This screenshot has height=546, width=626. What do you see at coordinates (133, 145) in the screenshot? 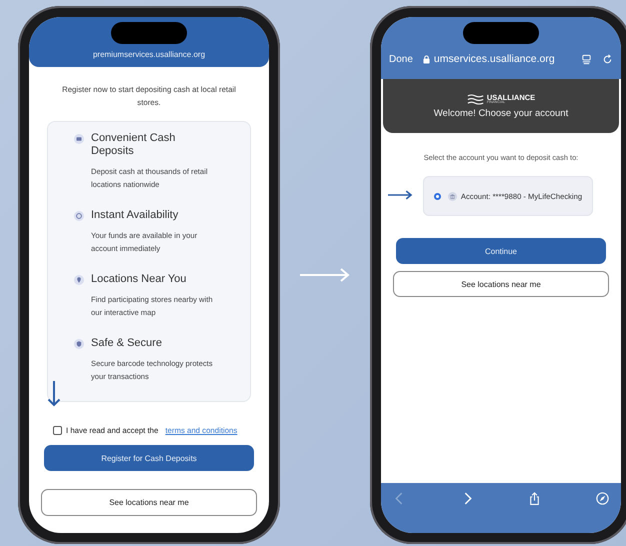
I see `feature-title: Convenient Cash Deposits` at bounding box center [133, 145].